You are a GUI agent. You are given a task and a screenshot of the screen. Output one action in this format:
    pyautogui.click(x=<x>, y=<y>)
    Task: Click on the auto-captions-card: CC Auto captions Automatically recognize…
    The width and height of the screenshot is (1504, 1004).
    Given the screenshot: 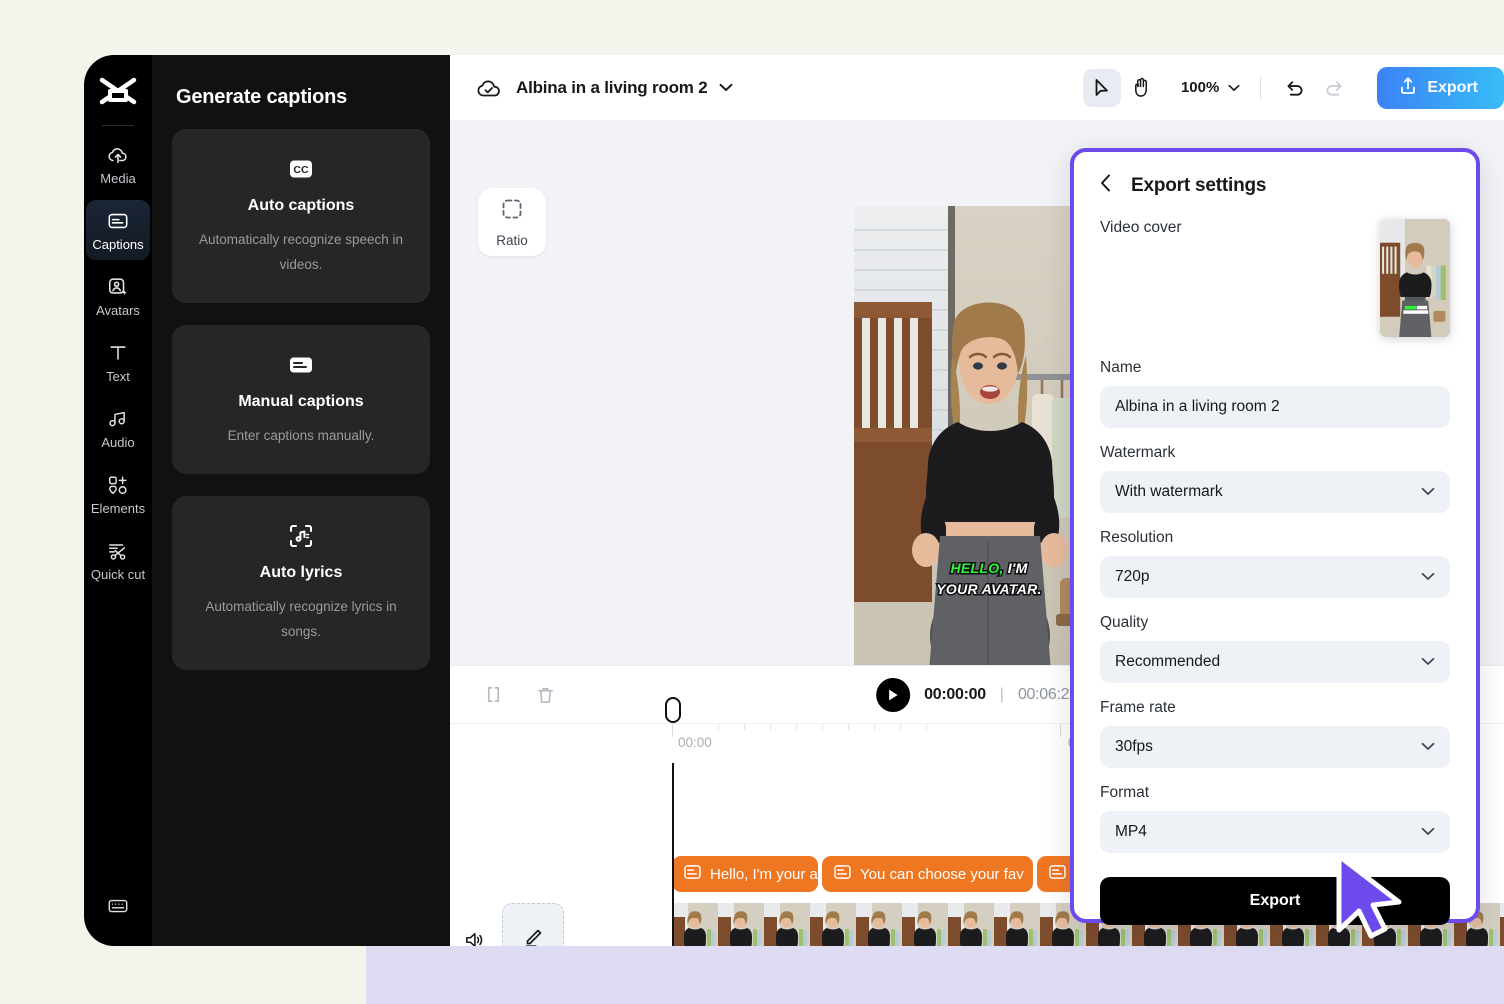 What is the action you would take?
    pyautogui.click(x=301, y=216)
    